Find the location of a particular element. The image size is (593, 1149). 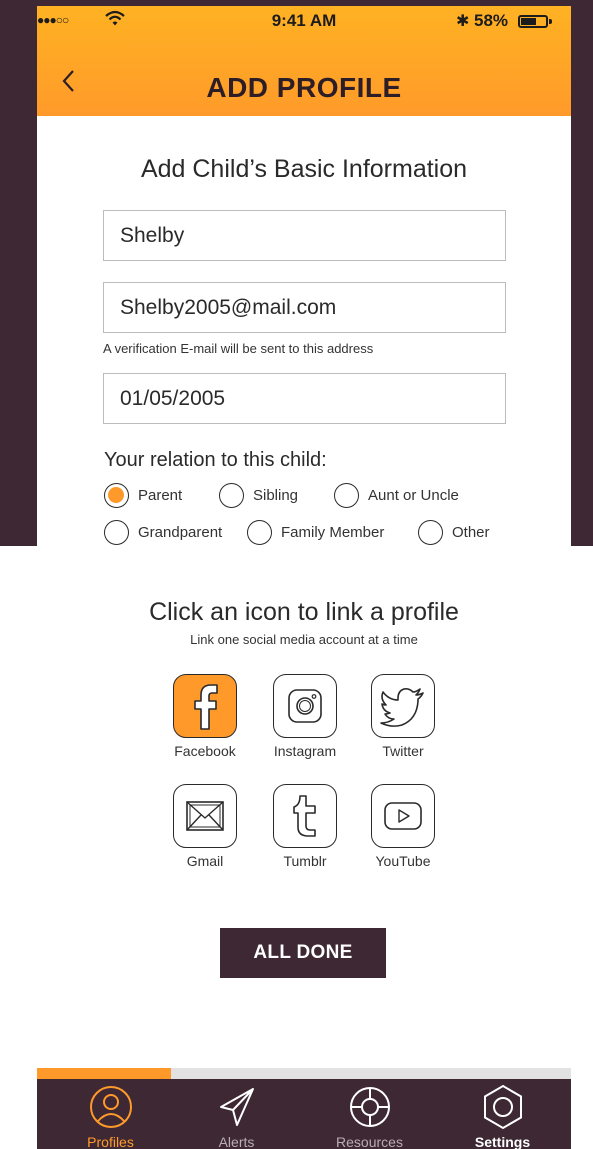

battery-tip is located at coordinates (550, 21).